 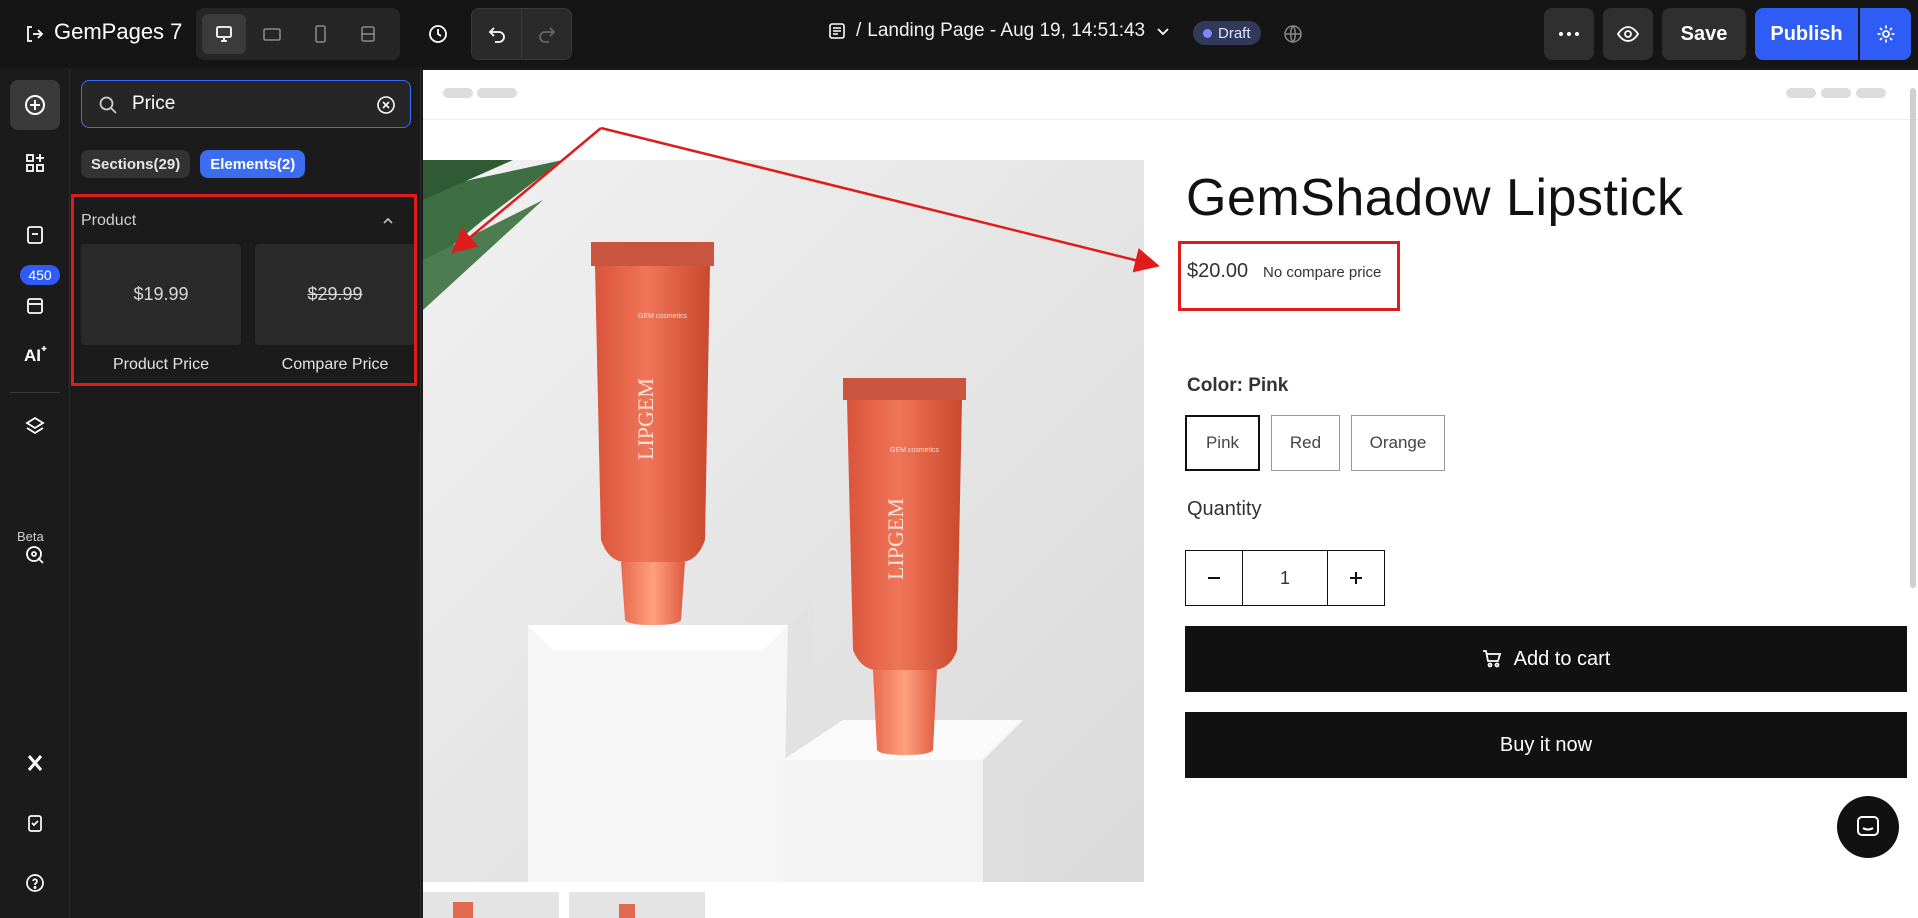 I want to click on gear-icon, so click(x=1885, y=34).